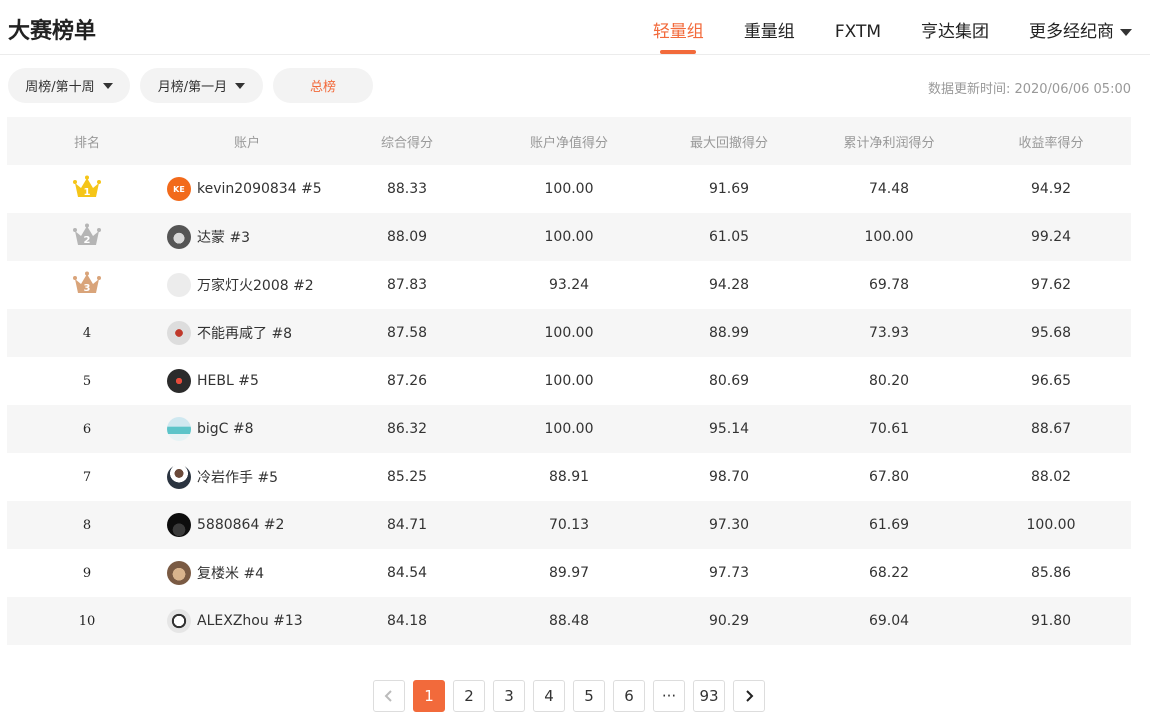  I want to click on return-rate-score: 85.86, so click(1051, 573).